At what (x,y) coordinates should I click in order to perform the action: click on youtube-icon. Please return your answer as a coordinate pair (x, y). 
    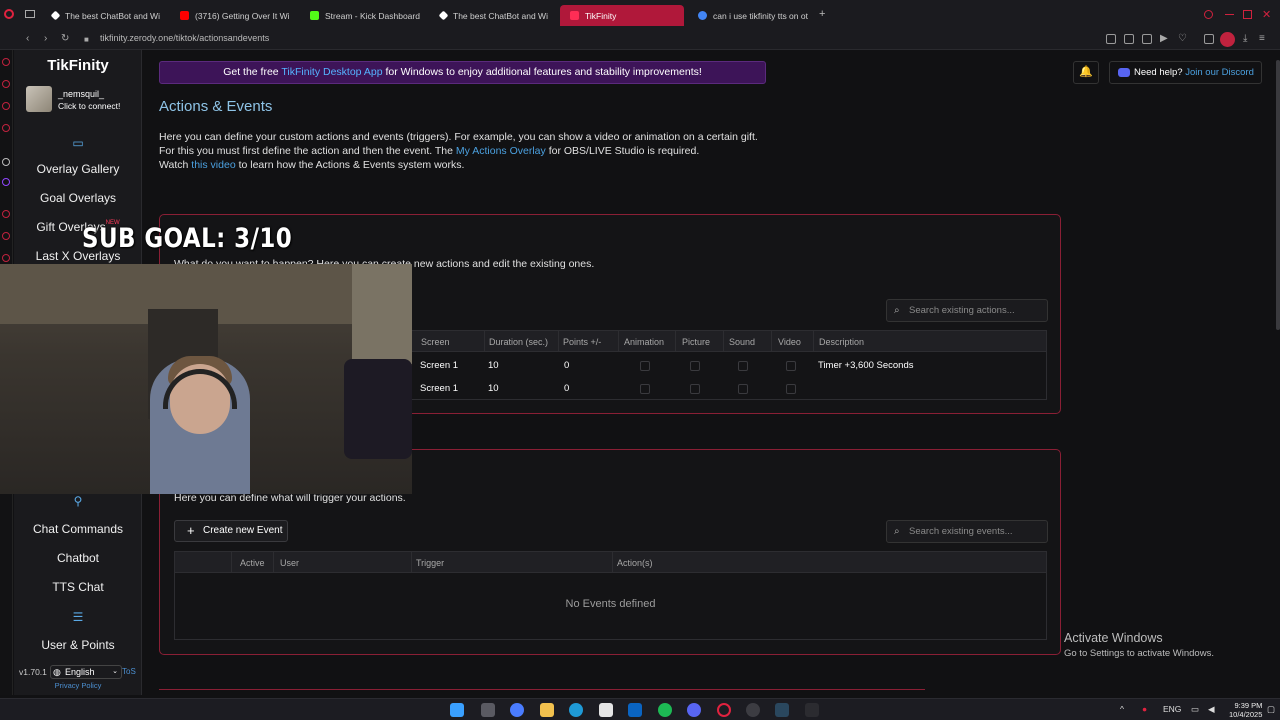
    Looking at the image, I should click on (184, 15).